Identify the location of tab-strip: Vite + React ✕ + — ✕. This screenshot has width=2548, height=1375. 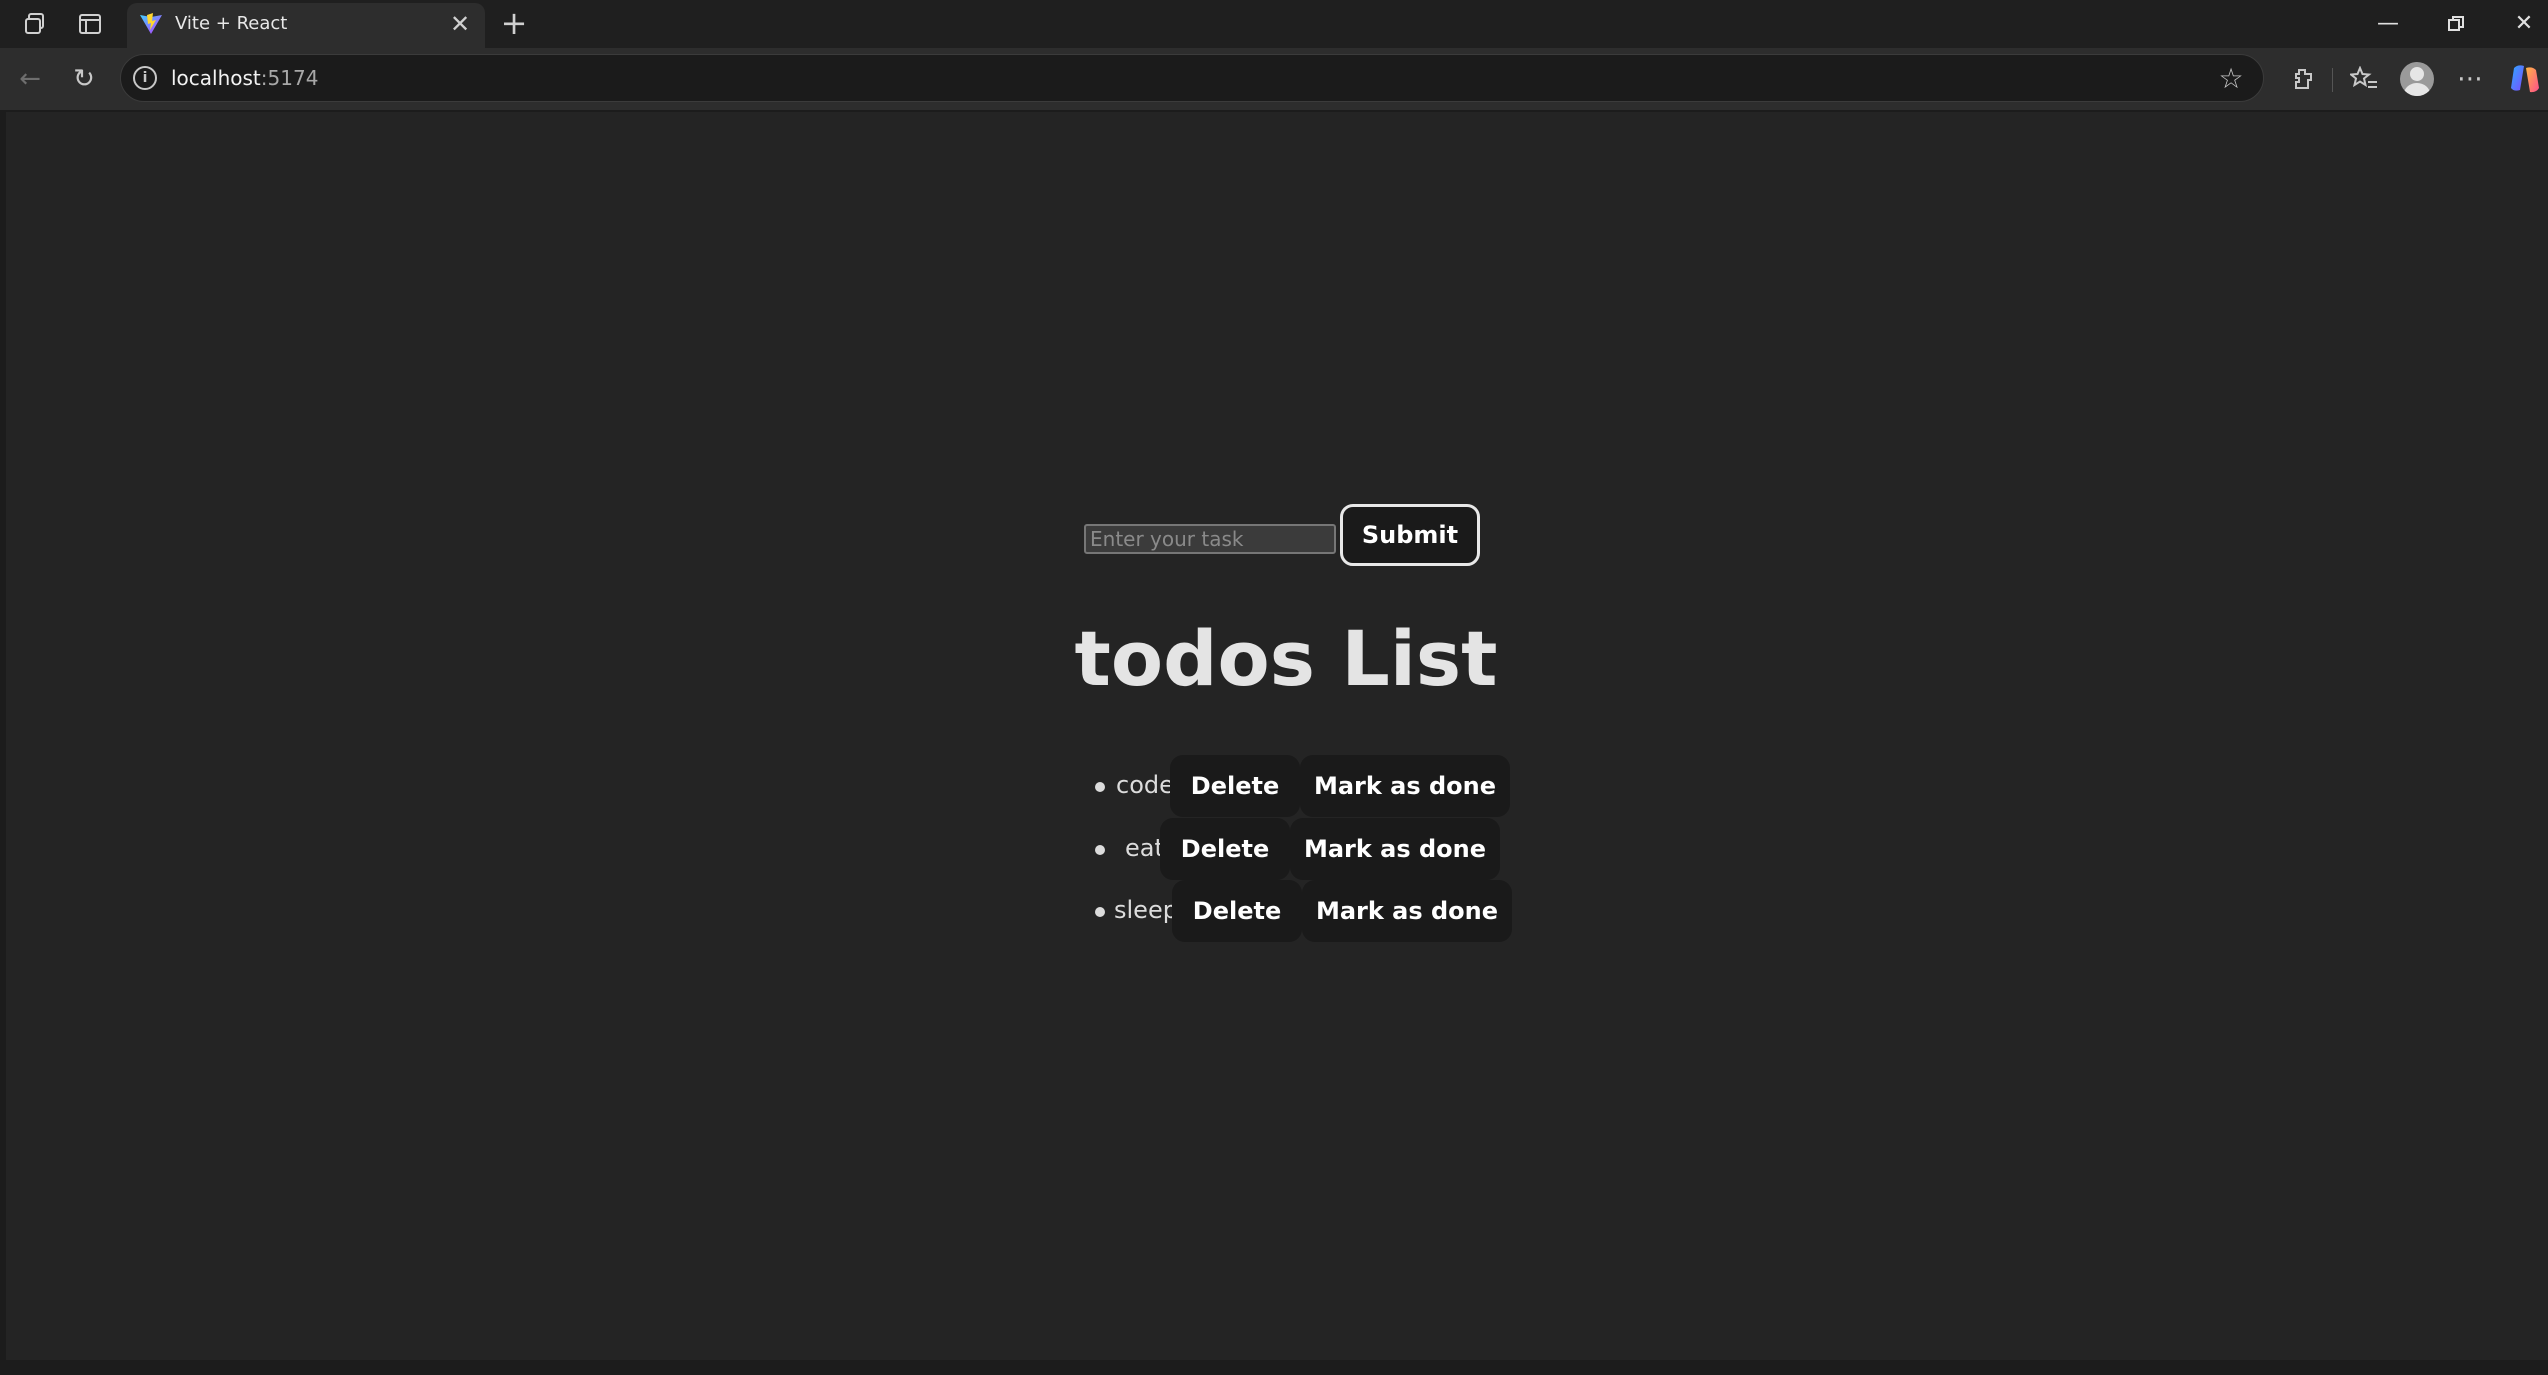
(1274, 24).